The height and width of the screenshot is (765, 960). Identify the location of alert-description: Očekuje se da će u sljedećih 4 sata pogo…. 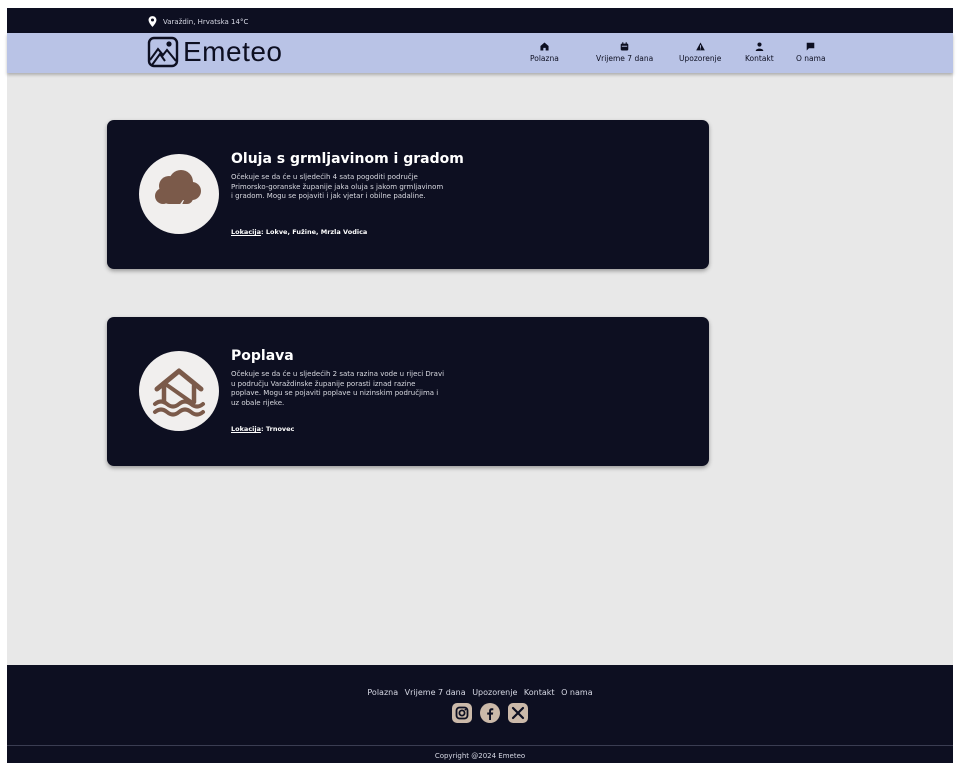
(337, 186).